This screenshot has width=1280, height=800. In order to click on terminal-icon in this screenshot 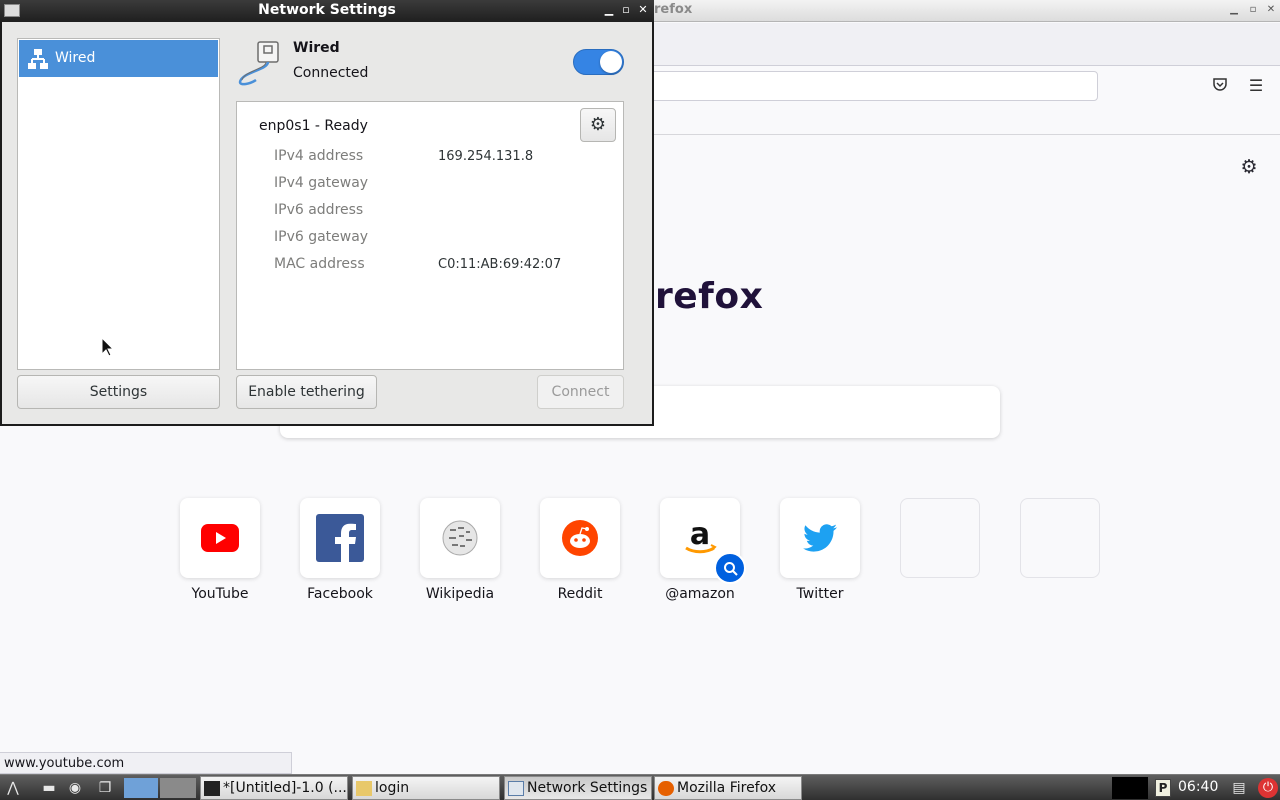, I will do `click(212, 788)`.